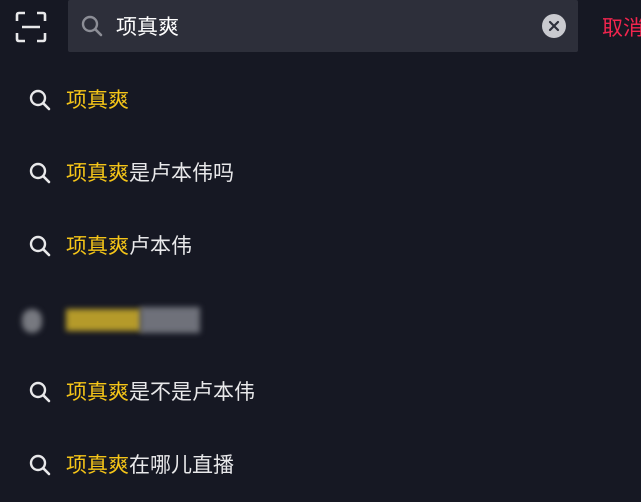  I want to click on search-box, so click(323, 26).